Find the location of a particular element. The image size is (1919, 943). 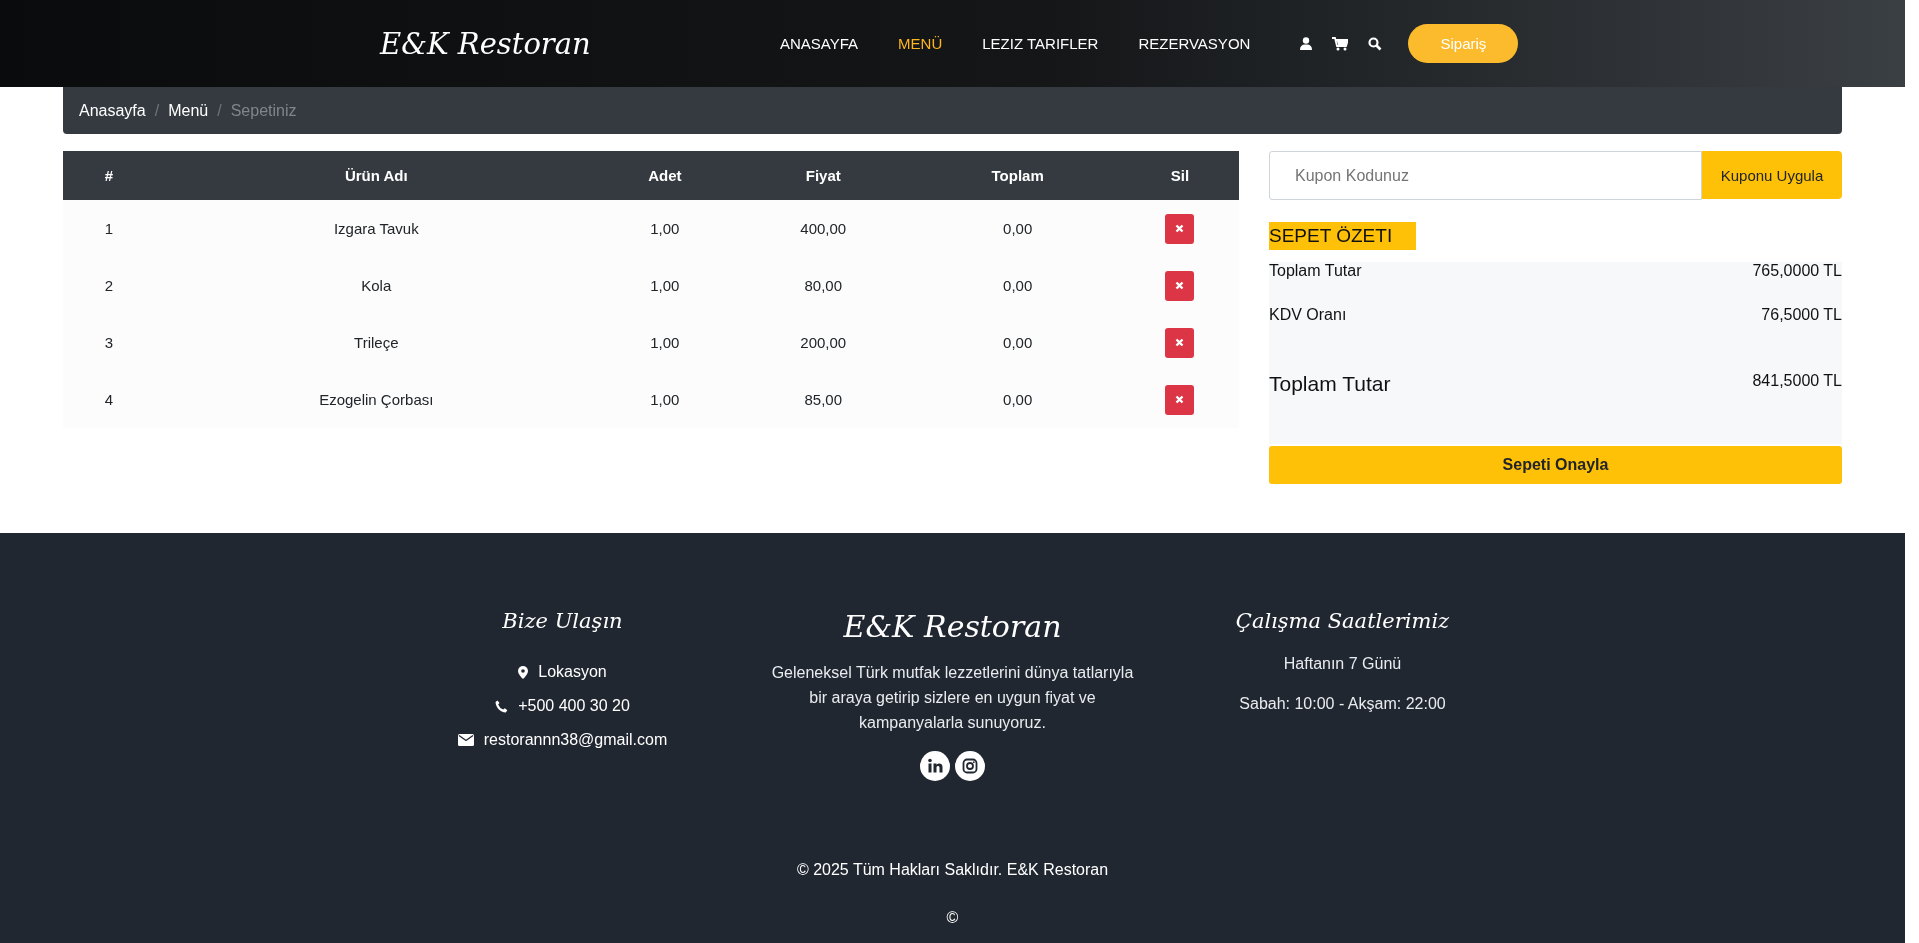

envelope-icon is located at coordinates (465, 740).